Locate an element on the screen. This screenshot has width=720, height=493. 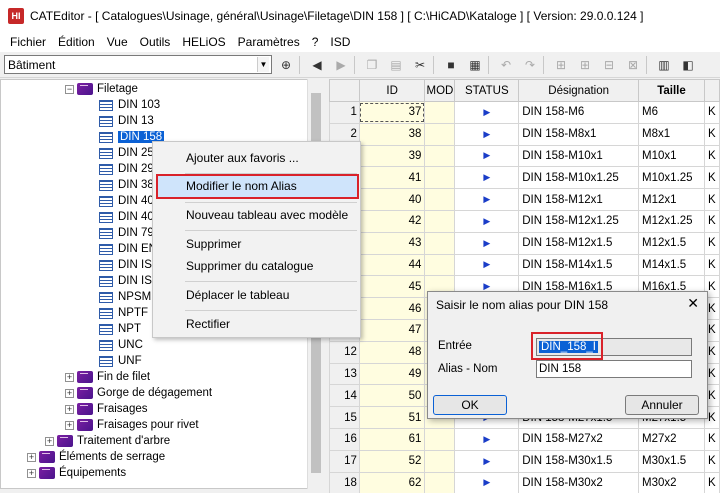
table-row: 339▶DIN 158-M10x1M10x1K is located at coordinates (524, 156).